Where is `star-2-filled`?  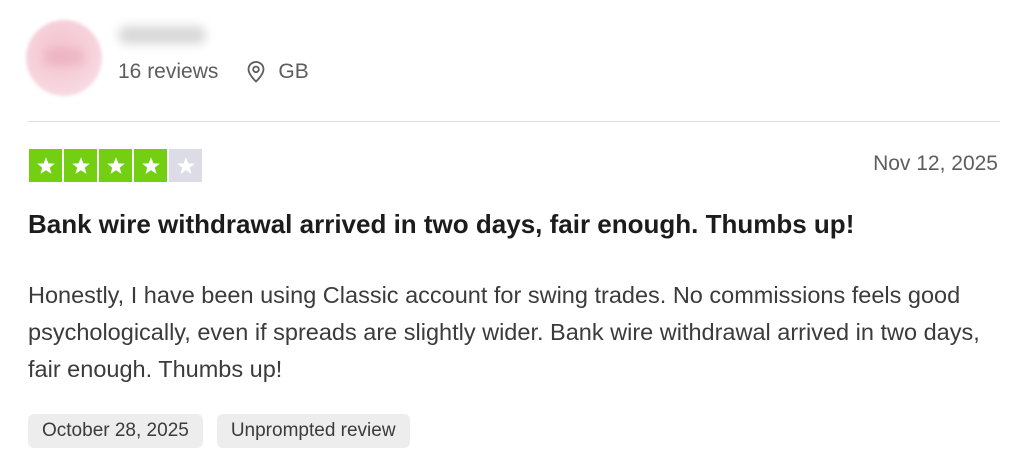
star-2-filled is located at coordinates (80, 165).